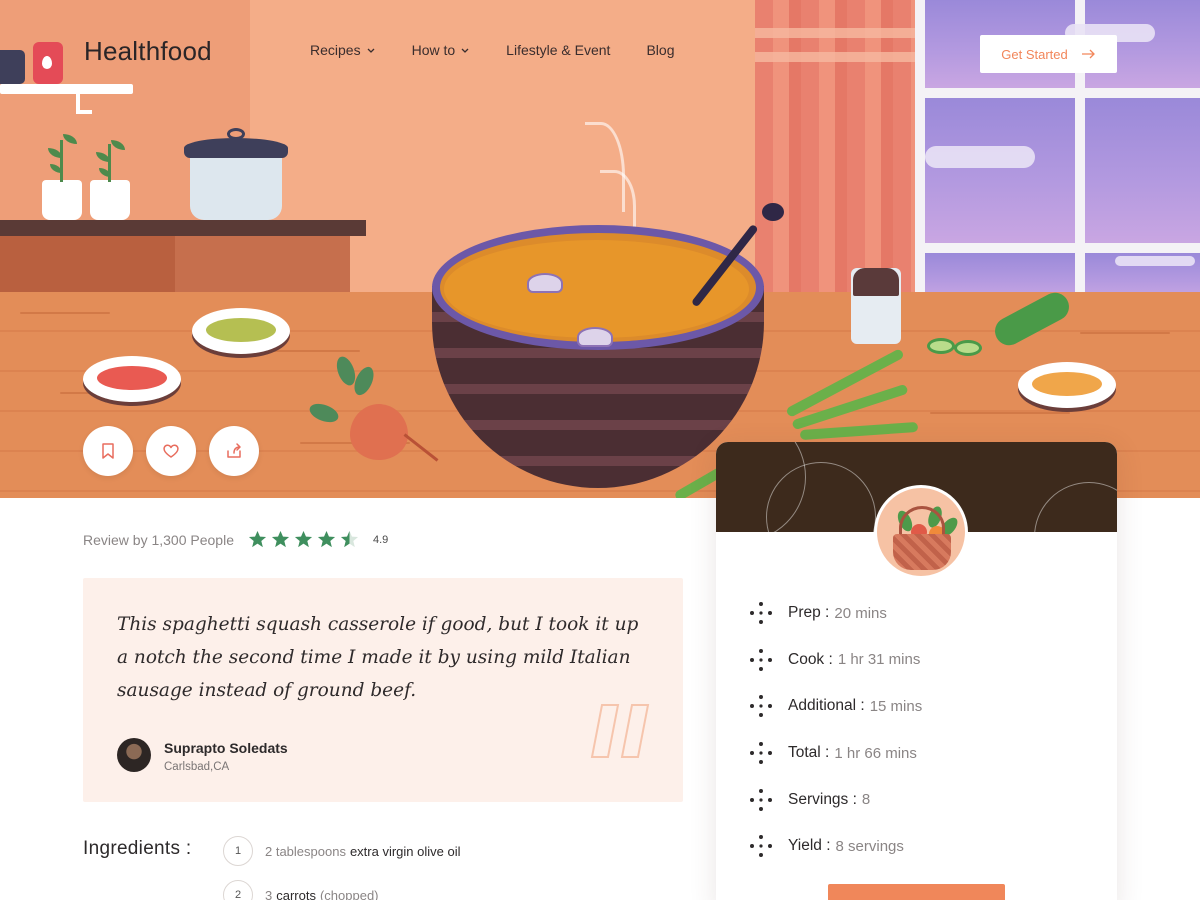 The width and height of the screenshot is (1200, 900). Describe the element at coordinates (921, 532) in the screenshot. I see `vegetable-basket-illustration` at that location.